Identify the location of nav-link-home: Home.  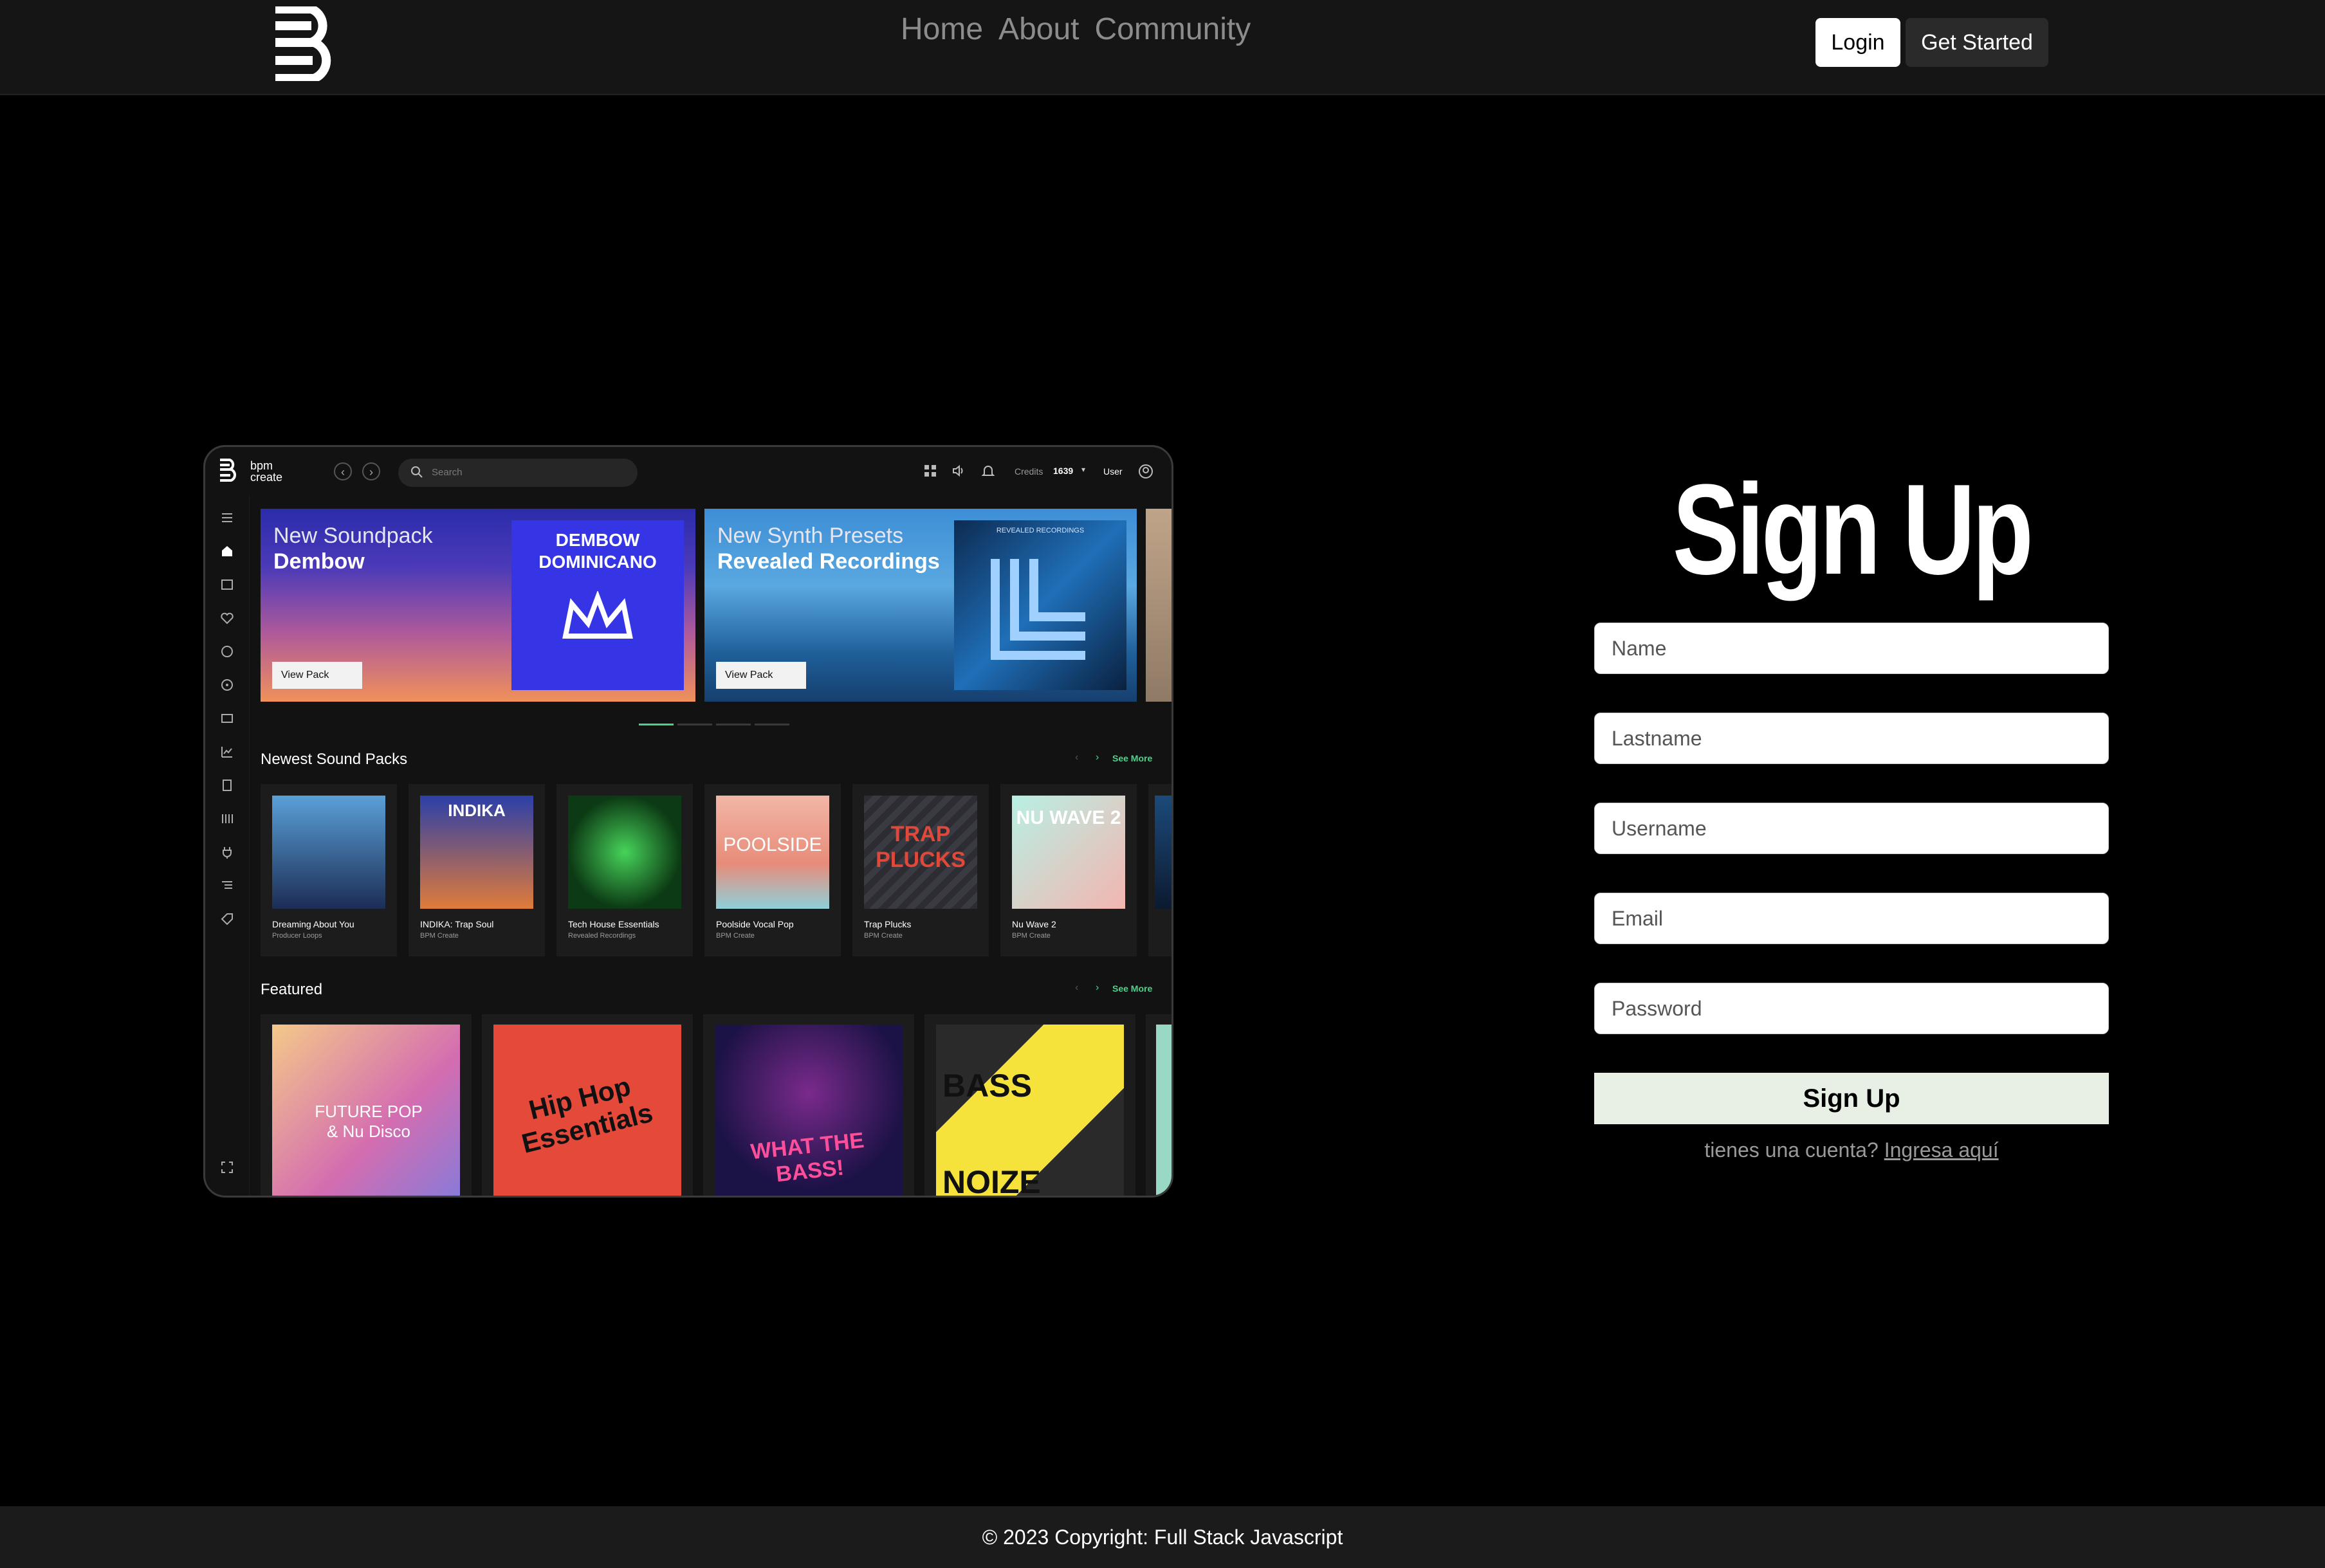
(942, 30).